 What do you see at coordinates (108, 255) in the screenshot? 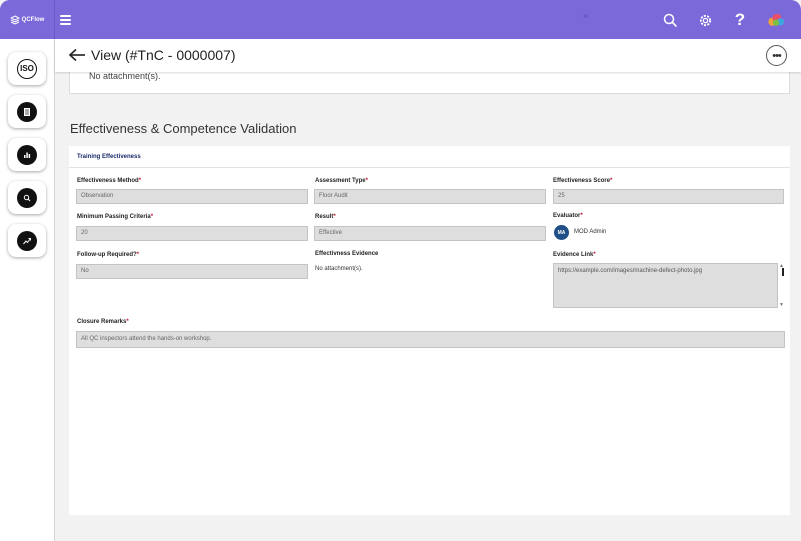
I see `followup-label: Follow-up Required?*` at bounding box center [108, 255].